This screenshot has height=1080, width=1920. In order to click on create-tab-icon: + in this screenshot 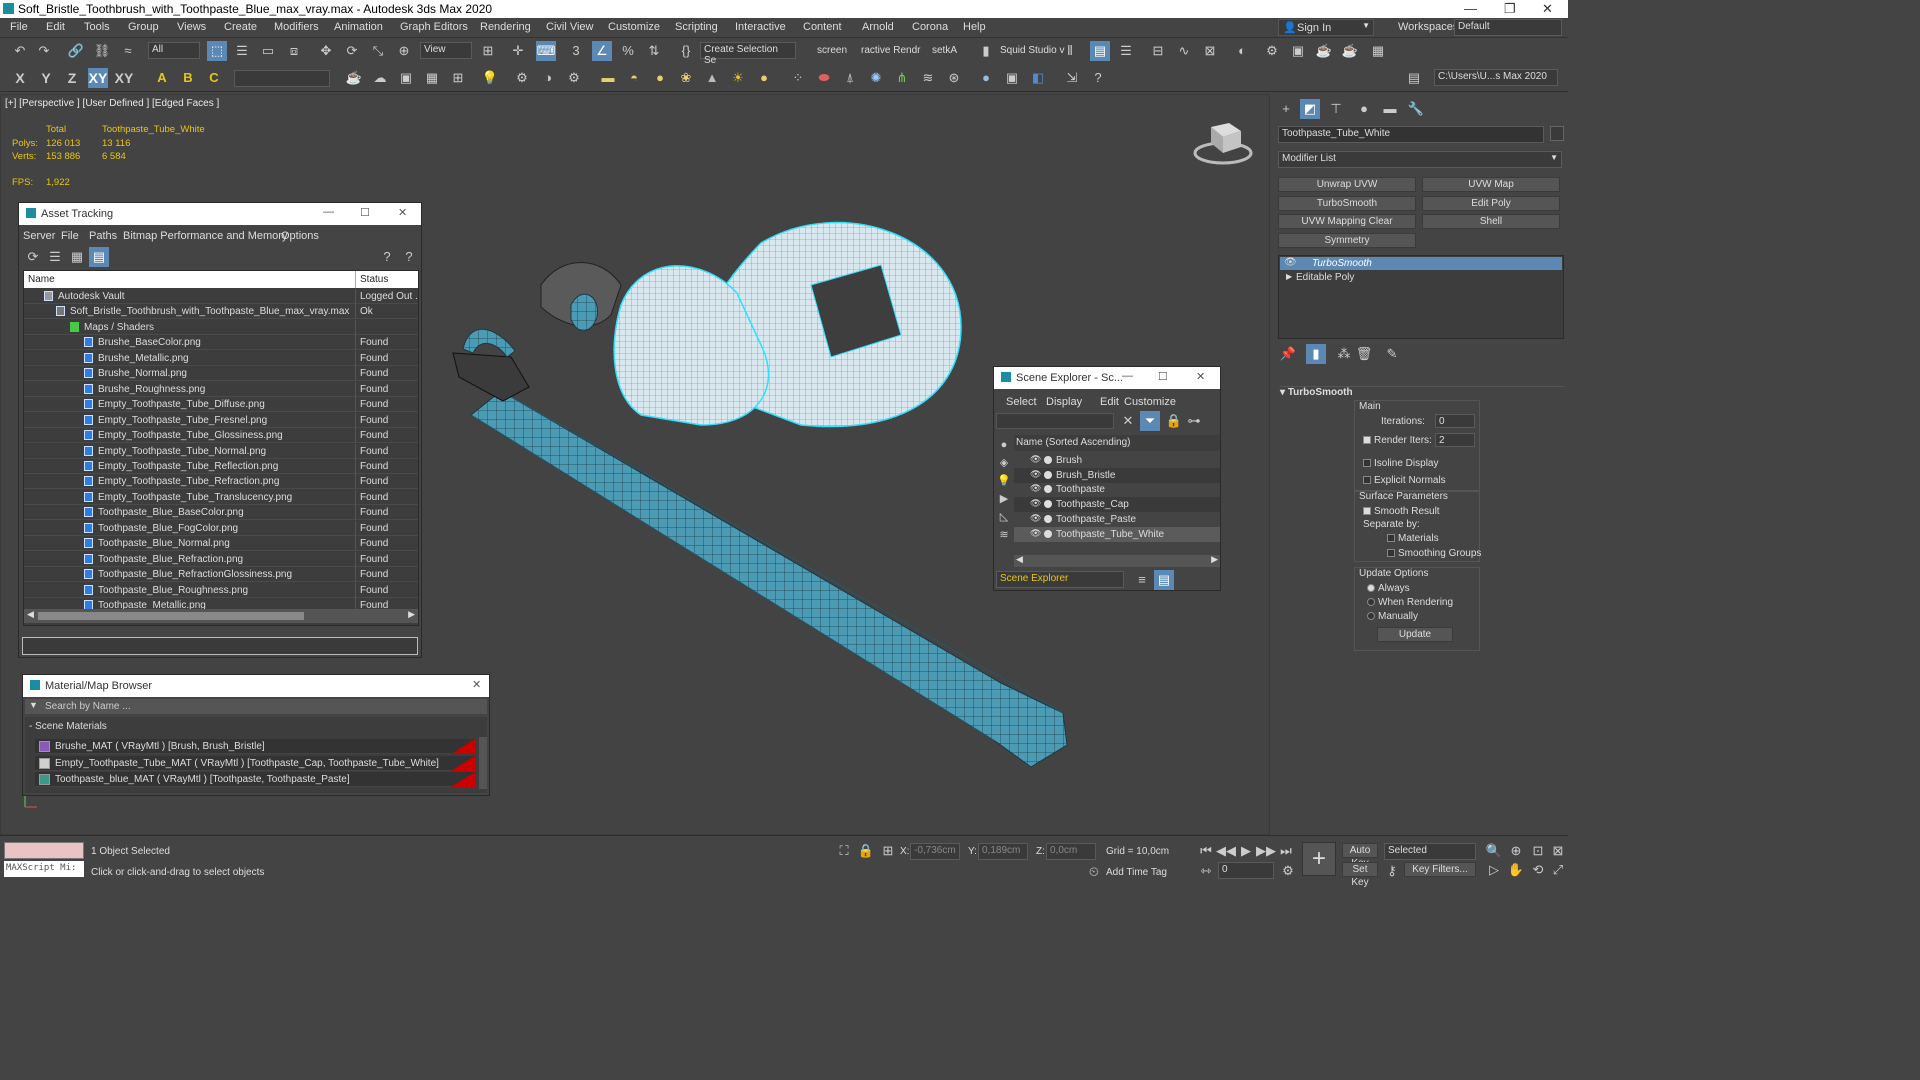, I will do `click(1286, 109)`.